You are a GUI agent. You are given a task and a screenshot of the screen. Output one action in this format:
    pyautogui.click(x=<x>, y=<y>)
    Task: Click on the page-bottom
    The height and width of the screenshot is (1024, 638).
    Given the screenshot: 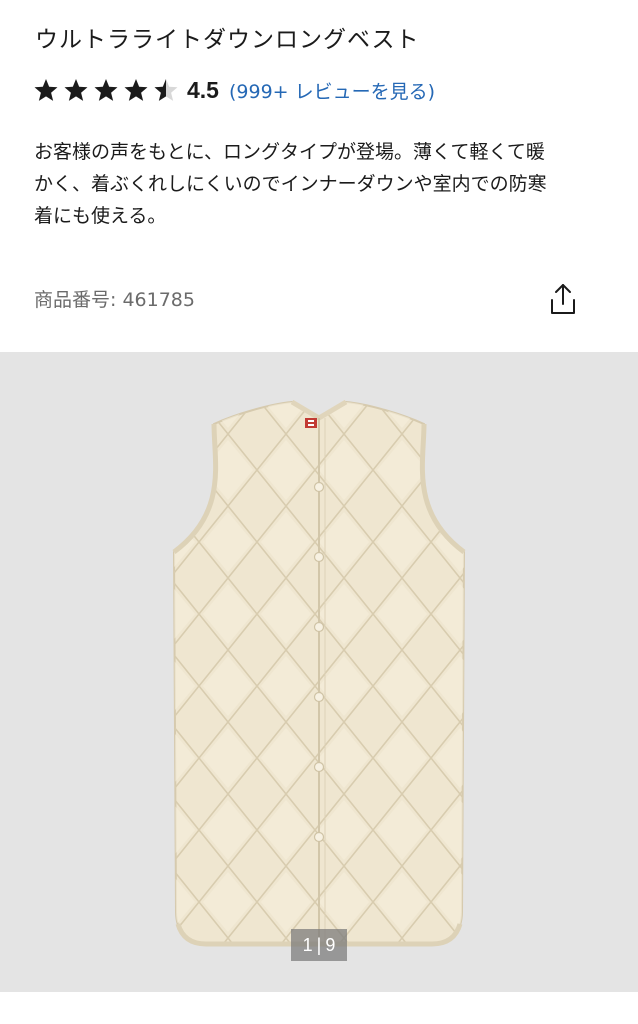 What is the action you would take?
    pyautogui.click(x=319, y=1008)
    